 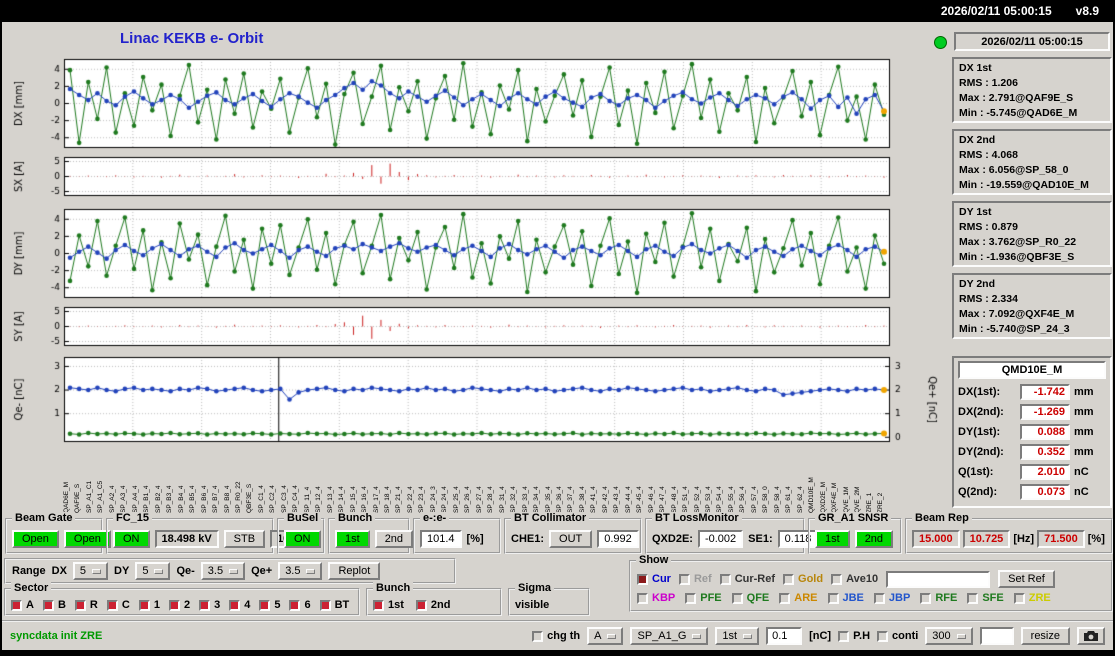 I want to click on checkbox-gold: Gold, so click(x=803, y=579).